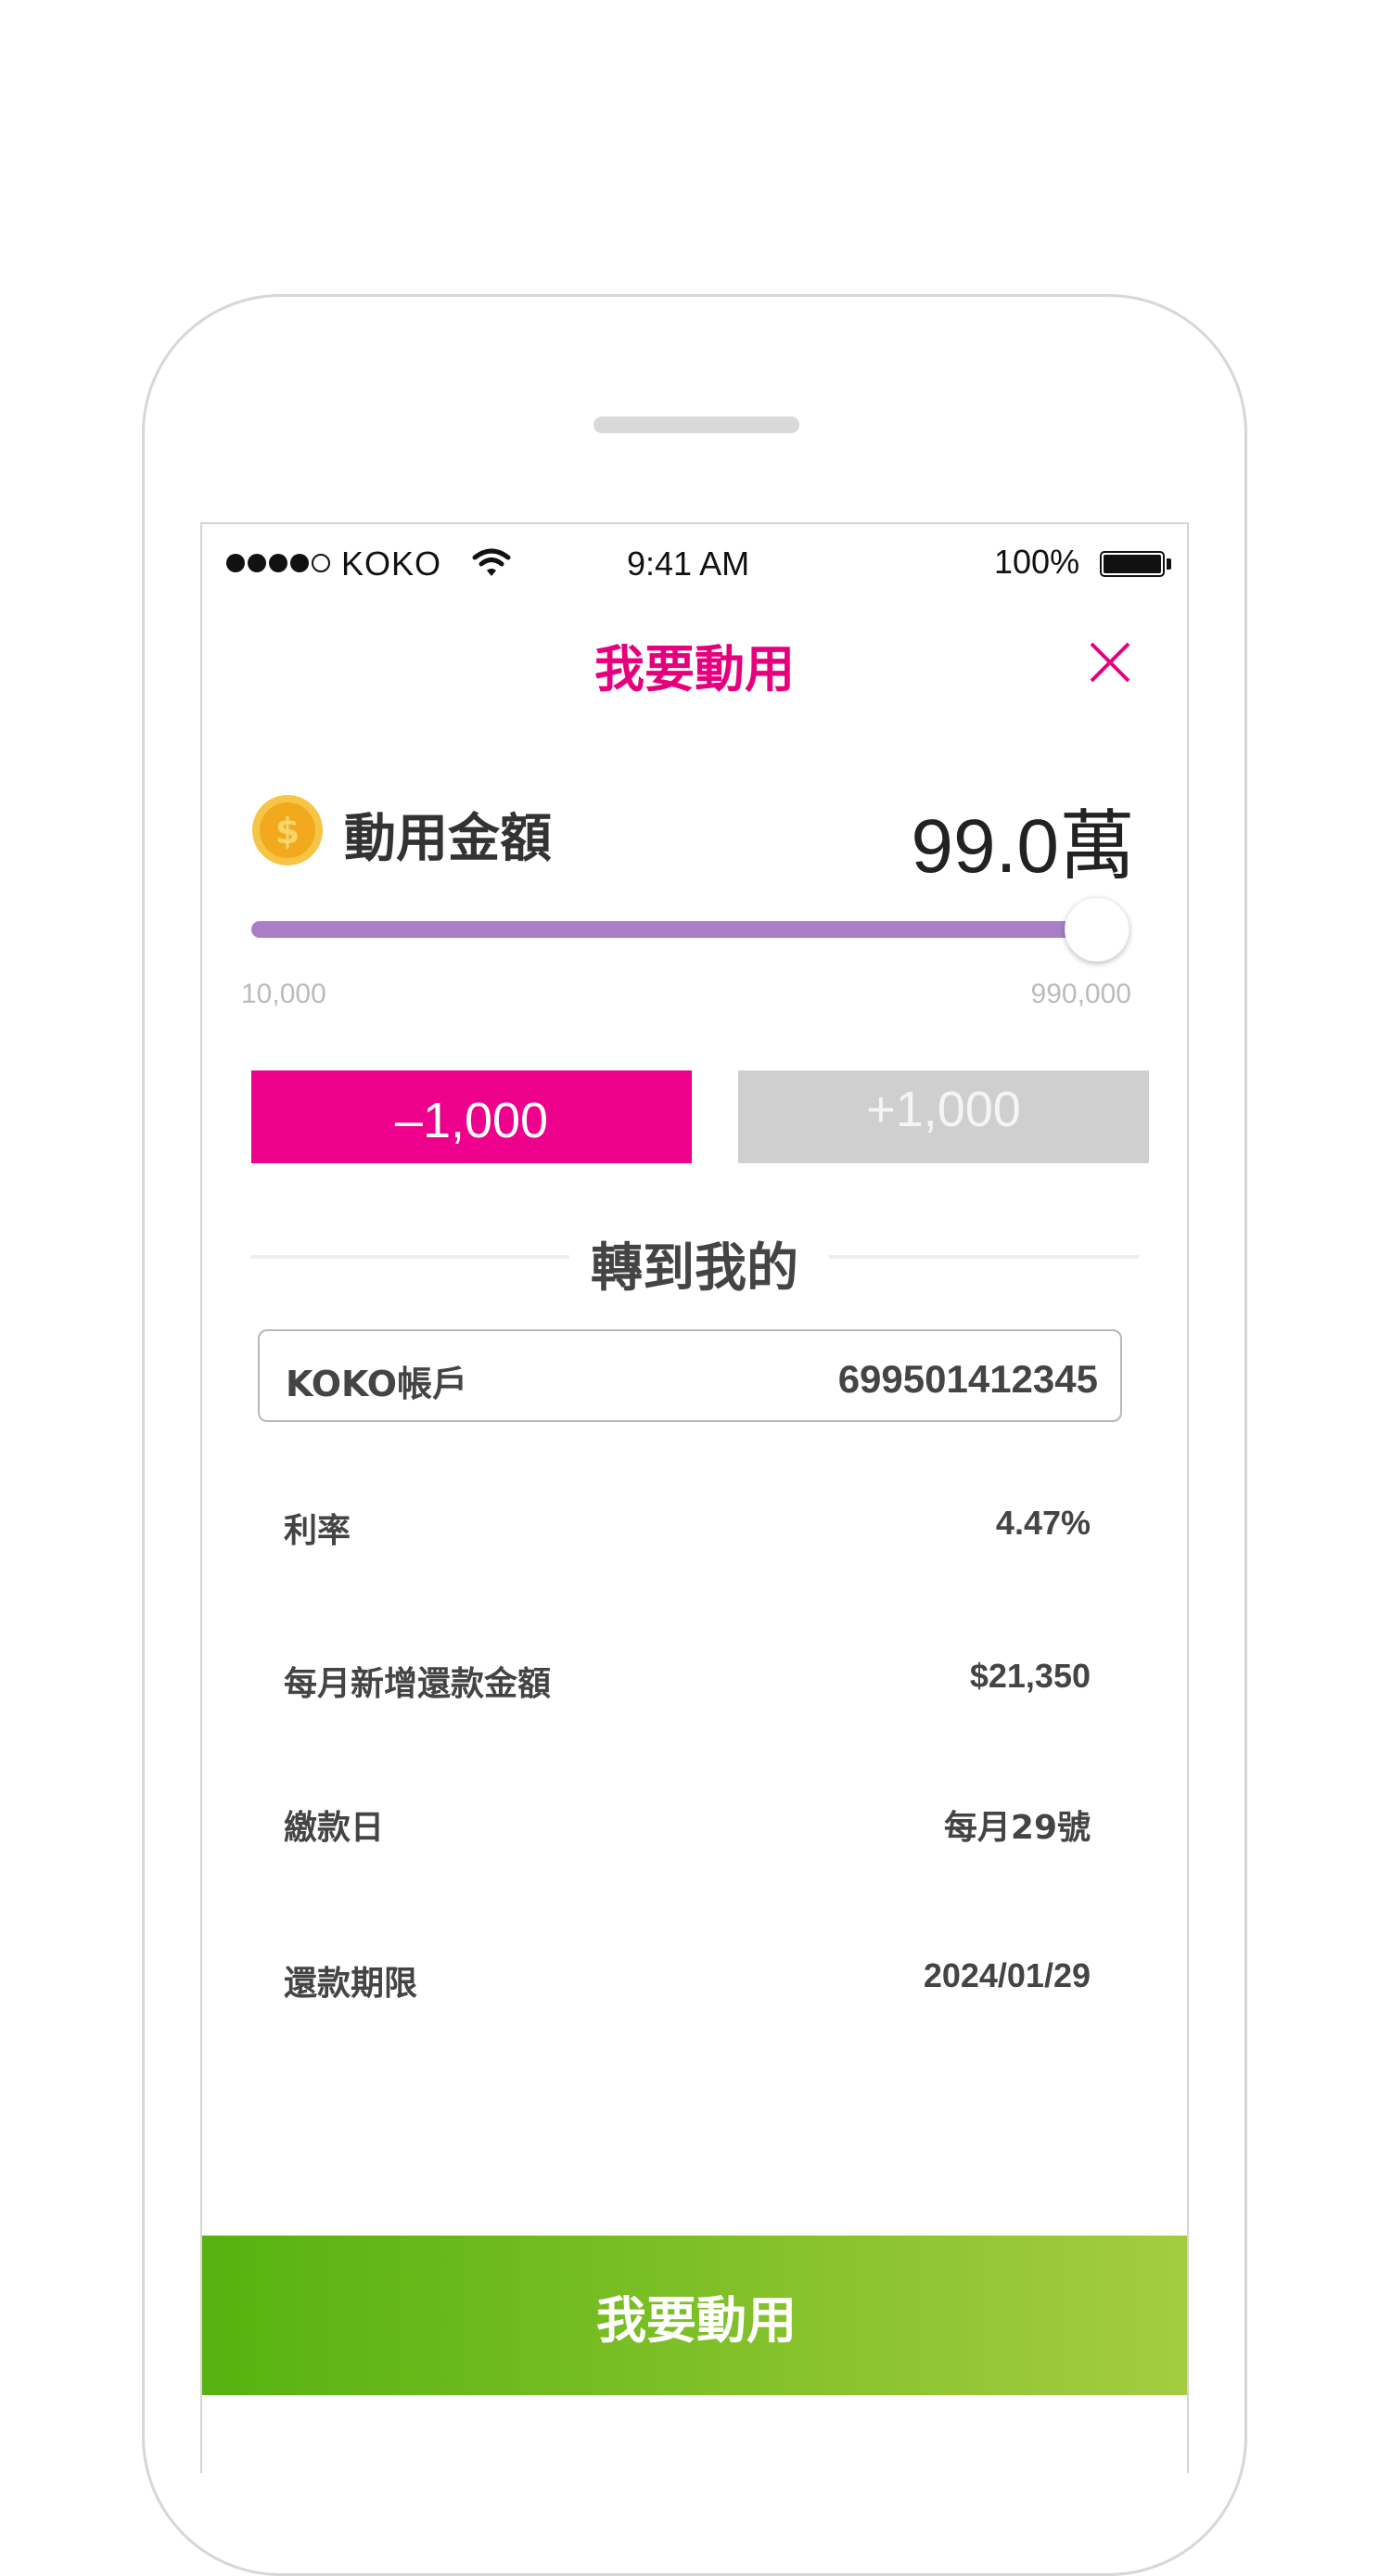  What do you see at coordinates (418, 1684) in the screenshot?
I see `monthly-repayment-label: 每月新增還款金額` at bounding box center [418, 1684].